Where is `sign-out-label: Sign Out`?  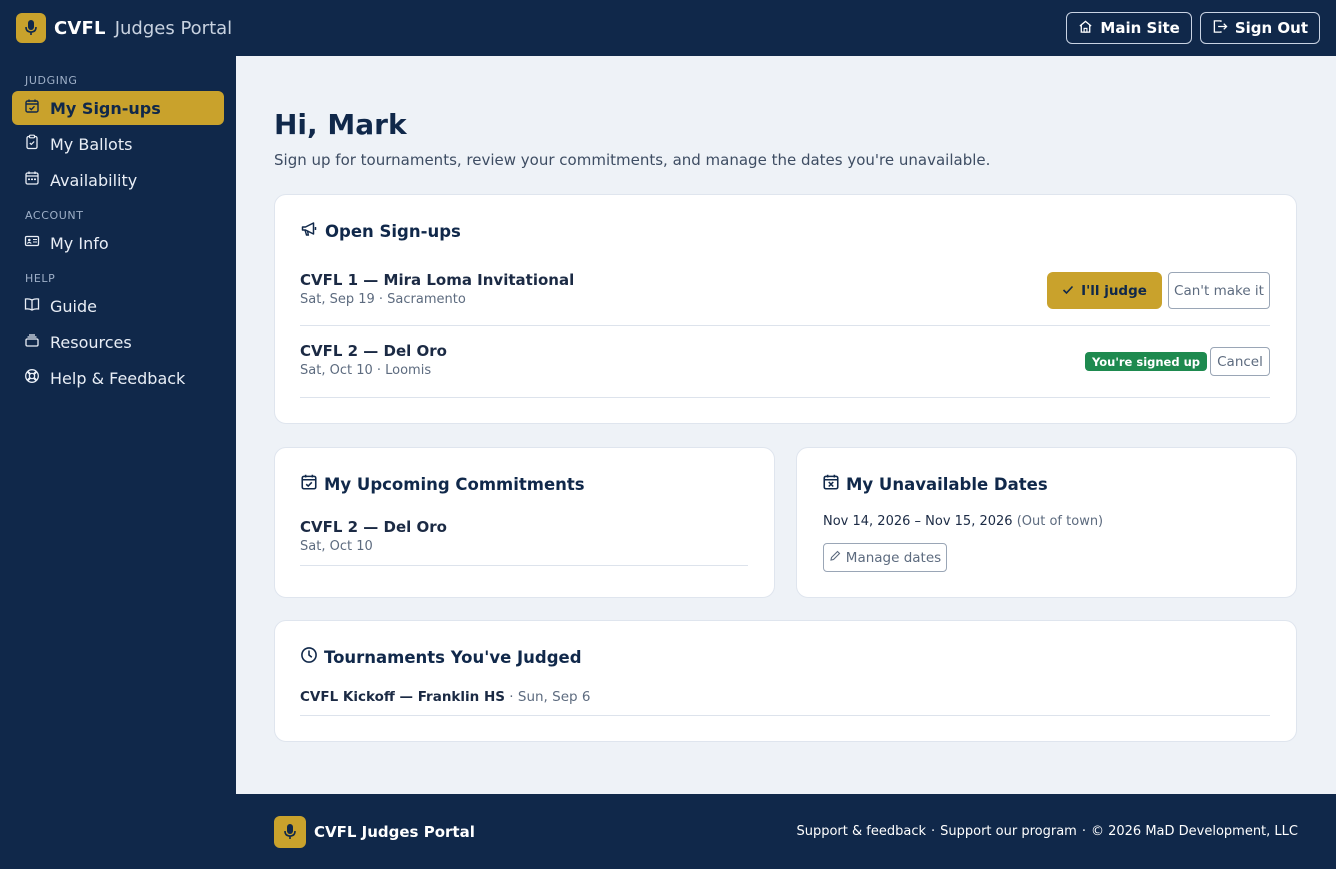
sign-out-label: Sign Out is located at coordinates (1271, 28).